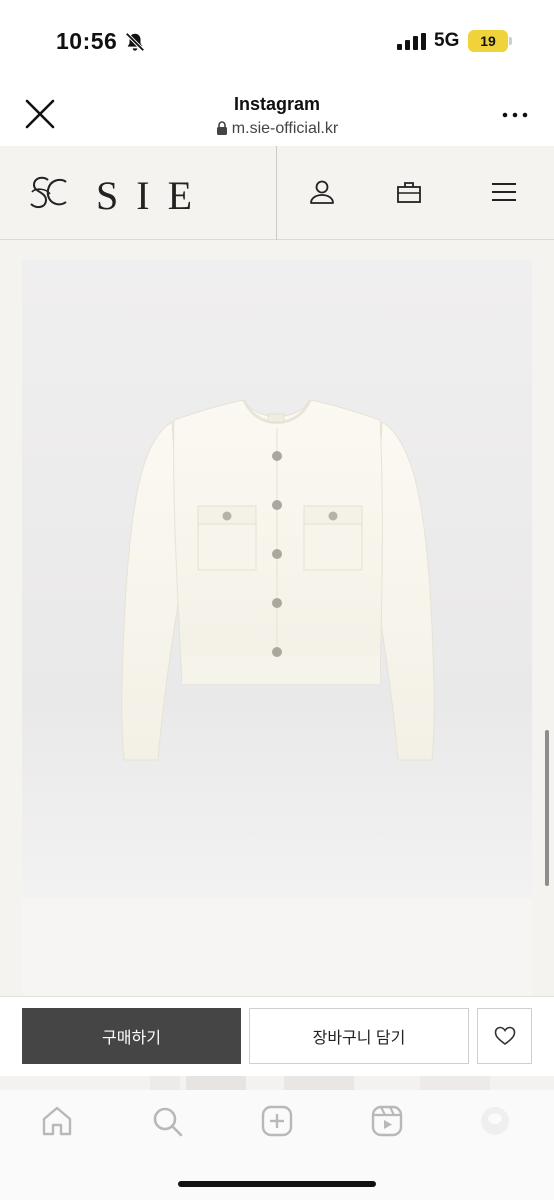 The height and width of the screenshot is (1200, 554). What do you see at coordinates (504, 192) in the screenshot?
I see `menu-icon` at bounding box center [504, 192].